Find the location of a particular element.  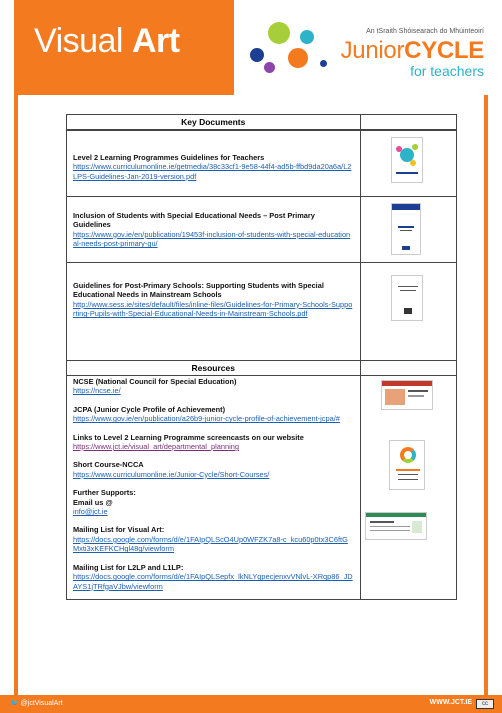

brand-subtitle: An tSraith Shóisearach do Mhúinteoirí is located at coordinates (425, 31).